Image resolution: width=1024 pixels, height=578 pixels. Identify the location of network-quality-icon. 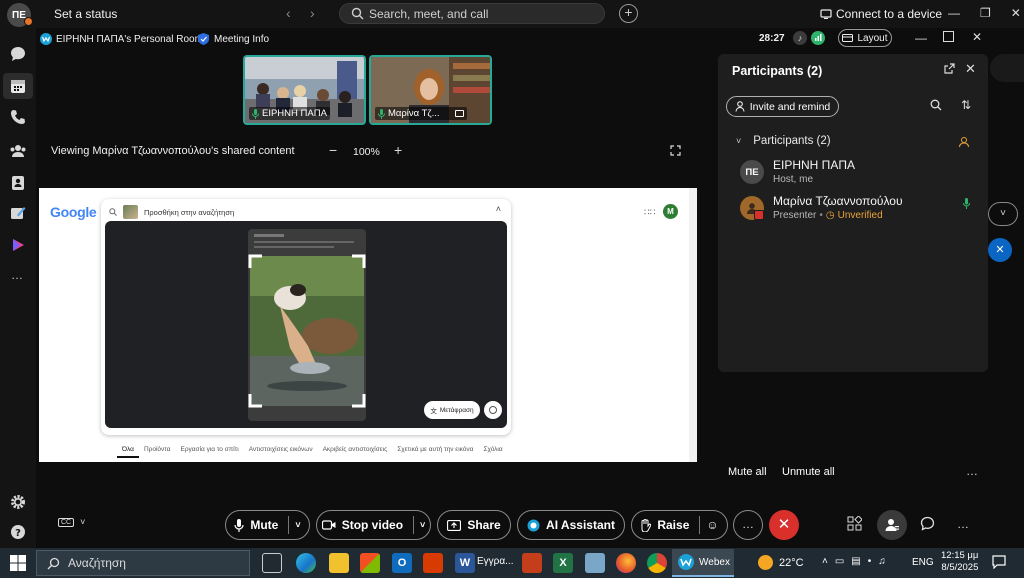
(818, 38).